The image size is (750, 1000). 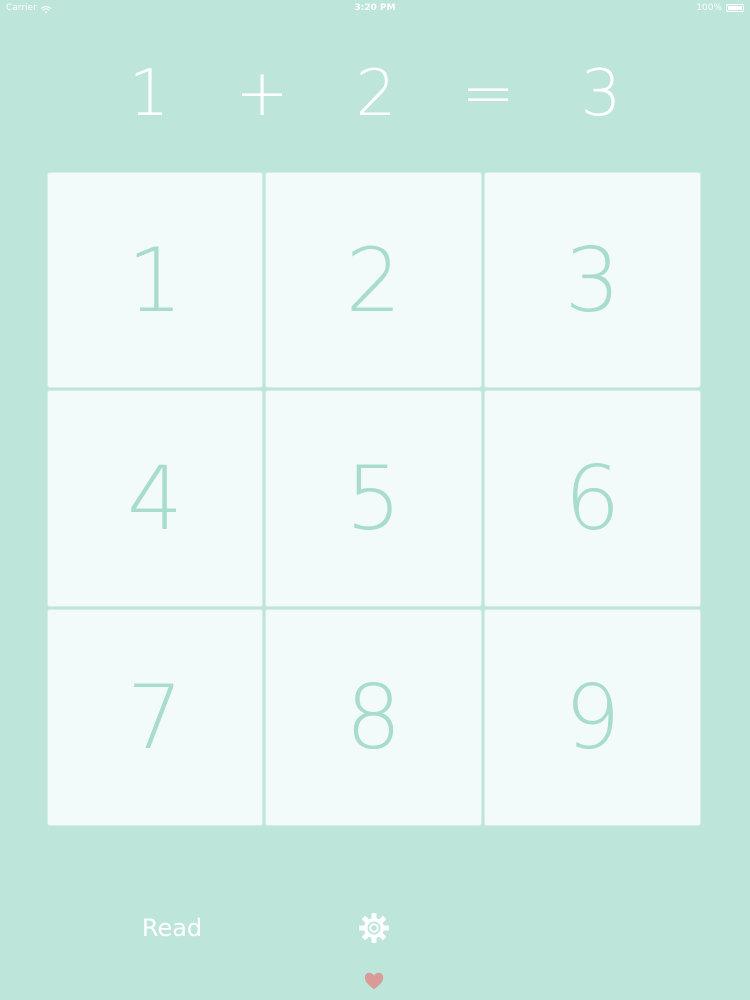 I want to click on battery-icon, so click(x=735, y=8).